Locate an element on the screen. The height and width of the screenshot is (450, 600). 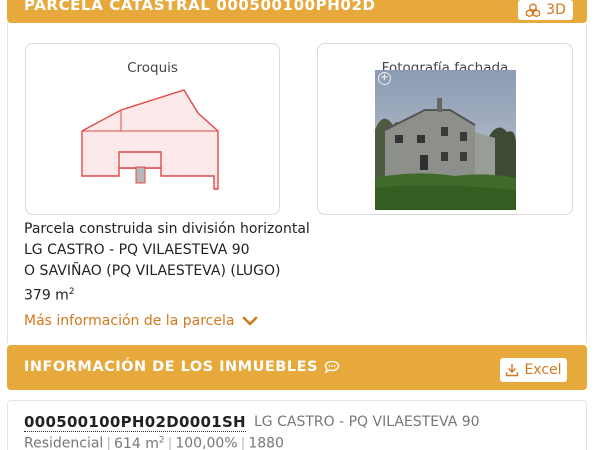
view-3d-label: 3D is located at coordinates (556, 10).